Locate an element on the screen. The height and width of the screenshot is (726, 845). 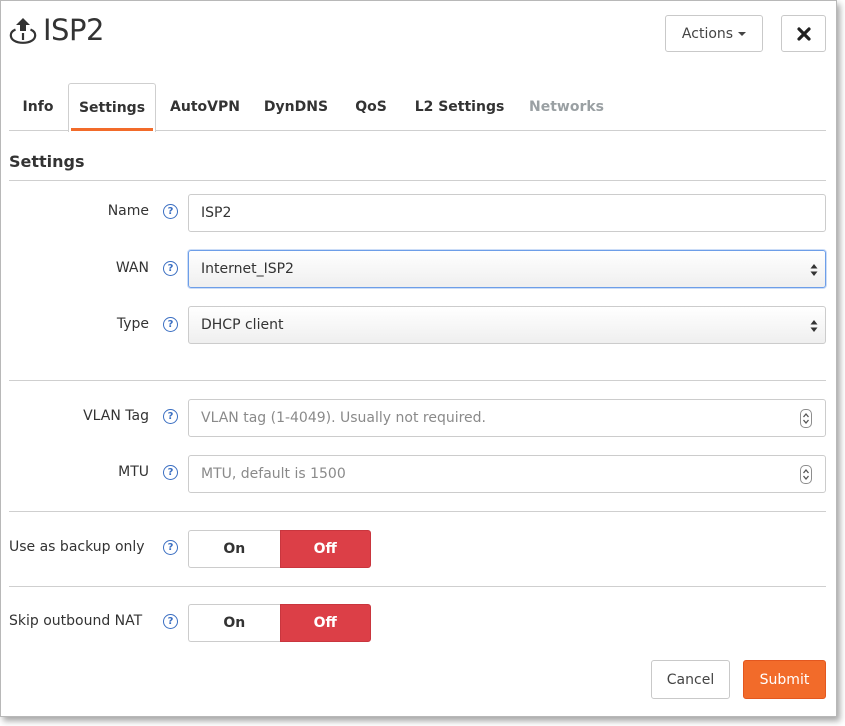
backup-only-toggle: On Off is located at coordinates (279, 549).